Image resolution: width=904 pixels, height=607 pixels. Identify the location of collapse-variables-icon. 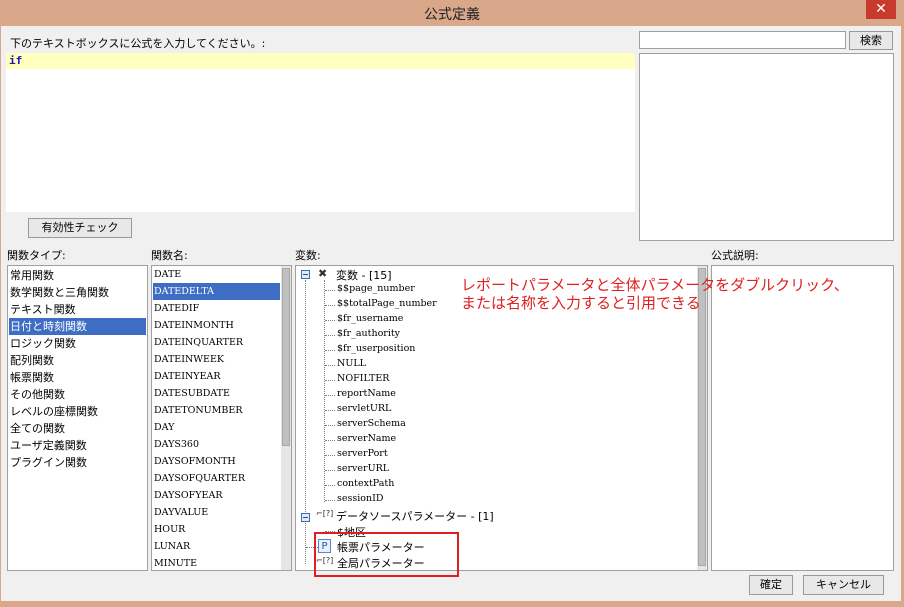
(305, 274).